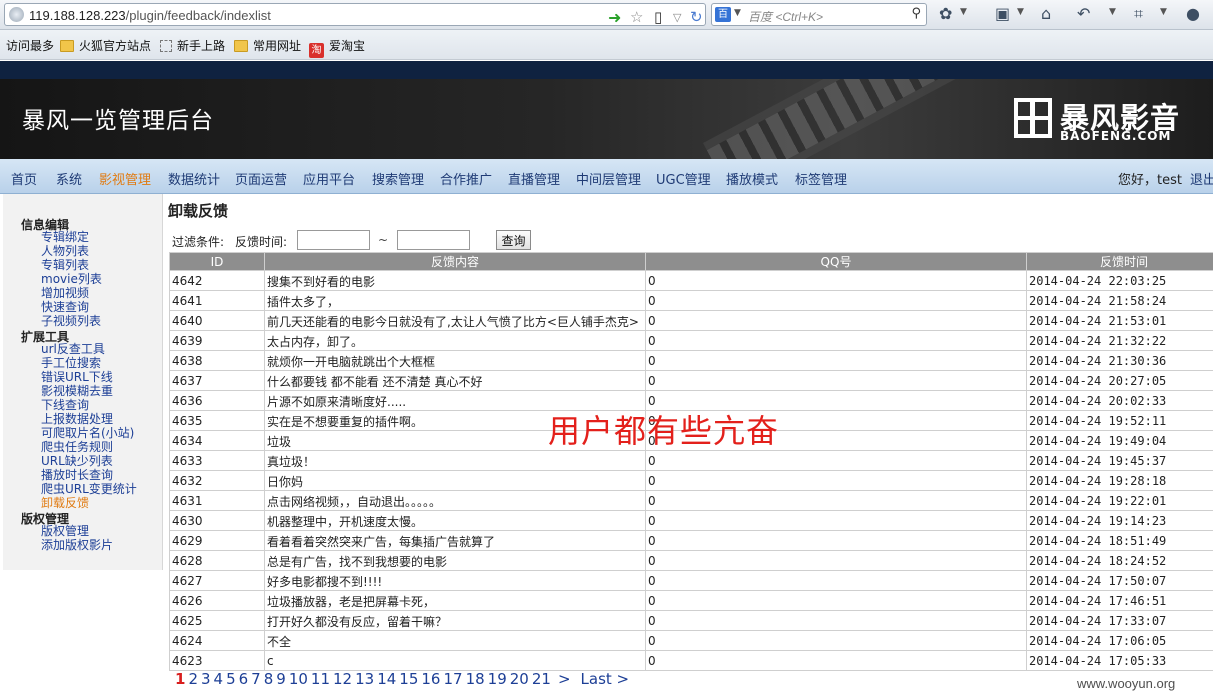 The width and height of the screenshot is (1213, 694). I want to click on sidebar-link: 影视模糊去重, so click(77, 391).